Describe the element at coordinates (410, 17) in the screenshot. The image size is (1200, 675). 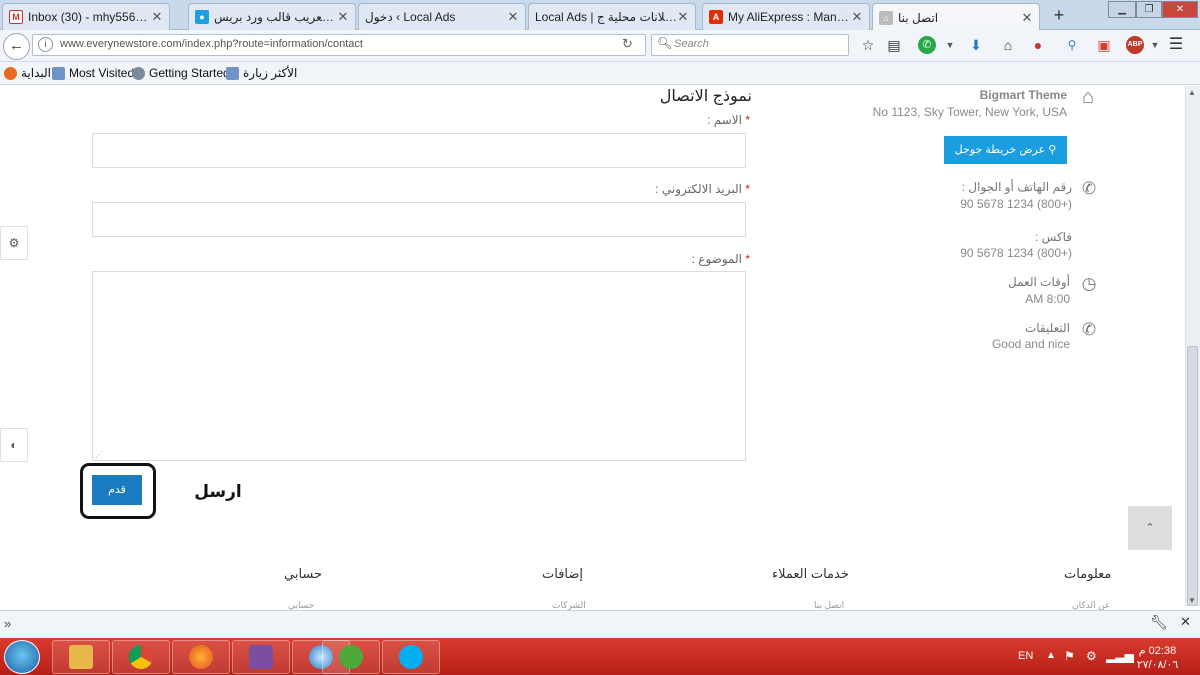
I see `tab-label: دخول ‹ Local Ads` at that location.